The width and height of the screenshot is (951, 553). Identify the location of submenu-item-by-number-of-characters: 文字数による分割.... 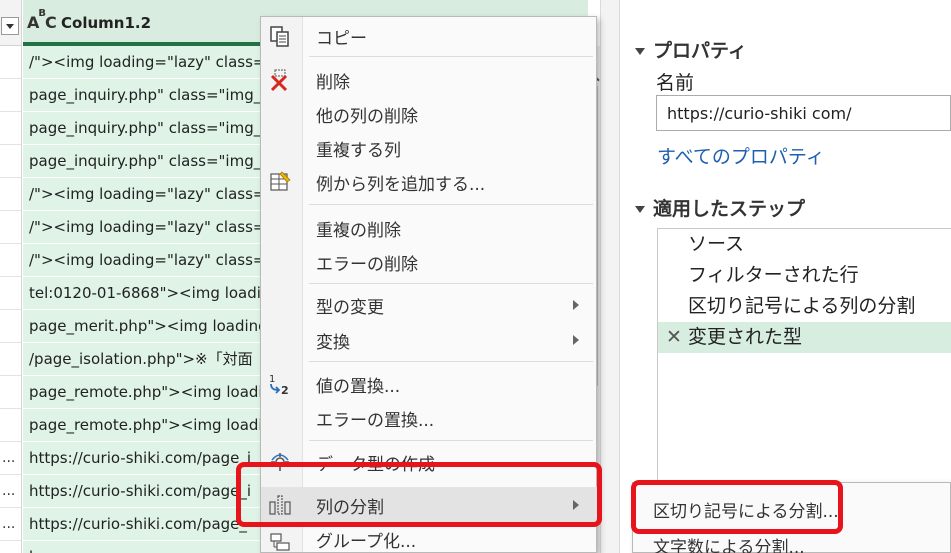
(729, 543).